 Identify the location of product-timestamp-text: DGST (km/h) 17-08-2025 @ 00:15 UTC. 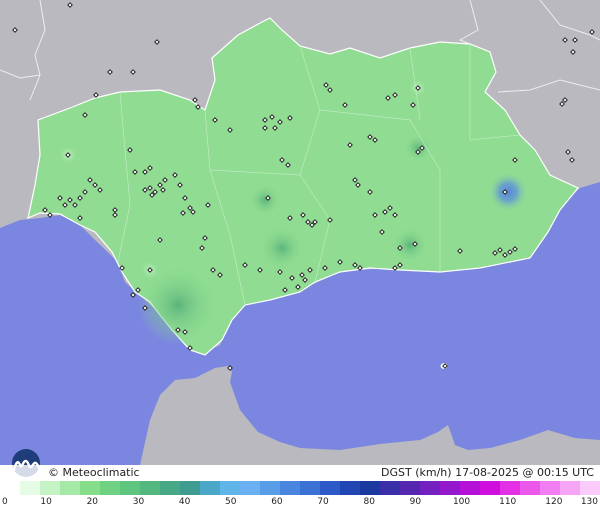
(487, 472).